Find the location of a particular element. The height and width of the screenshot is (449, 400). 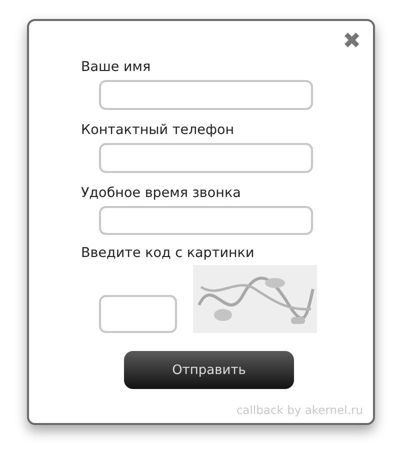

field-label: Контактный телефон is located at coordinates (157, 130).